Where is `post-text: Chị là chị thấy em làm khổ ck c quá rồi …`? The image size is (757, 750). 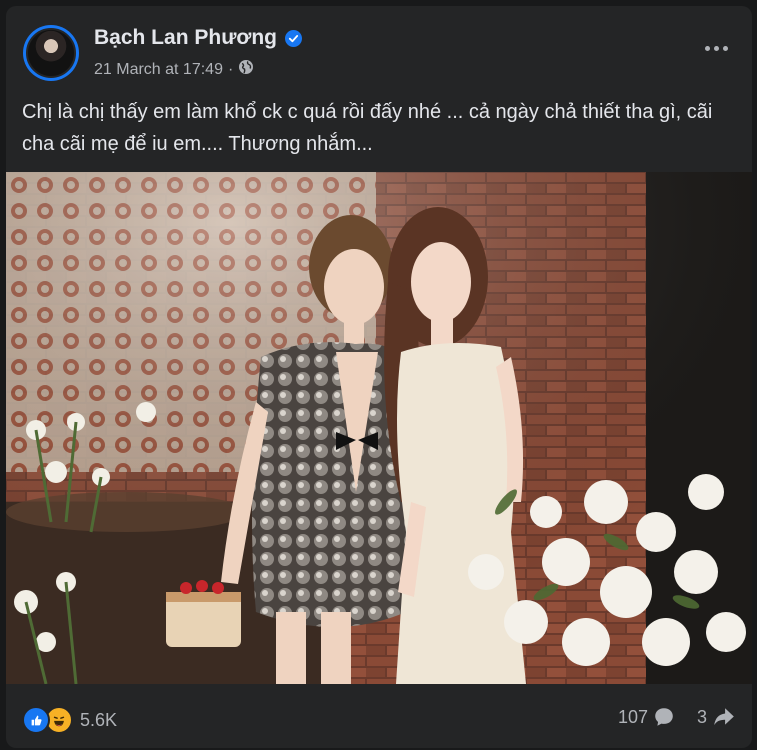 post-text: Chị là chị thấy em làm khổ ck c quá rồi … is located at coordinates (367, 128).